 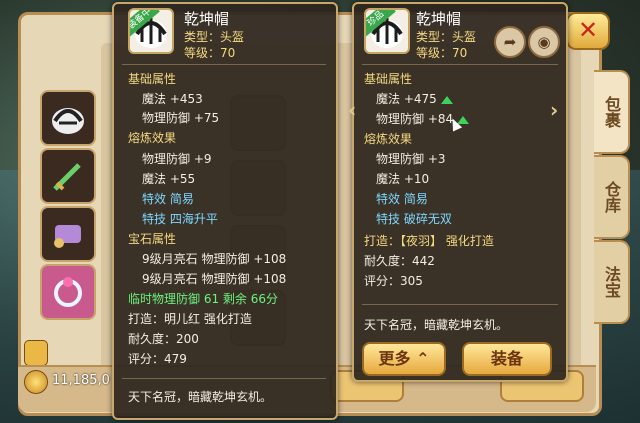 I want to click on tab-warehouse: 仓库, so click(x=612, y=197).